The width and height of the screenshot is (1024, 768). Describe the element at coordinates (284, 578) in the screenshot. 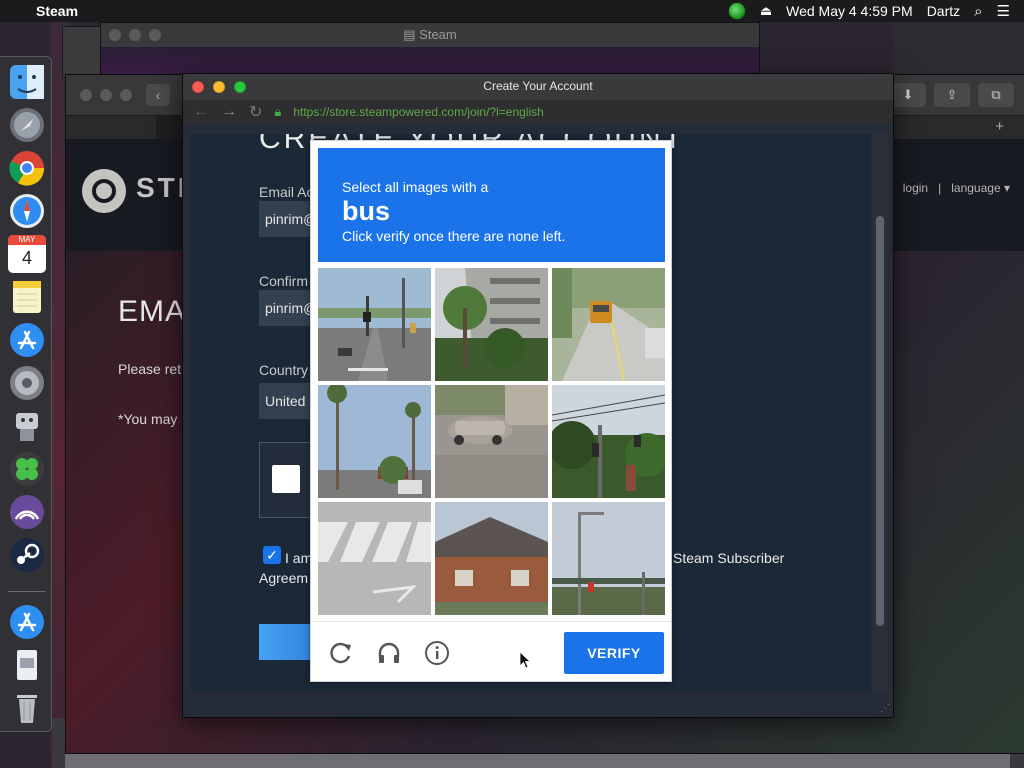

I see `agree-text-continued: Agreem` at that location.